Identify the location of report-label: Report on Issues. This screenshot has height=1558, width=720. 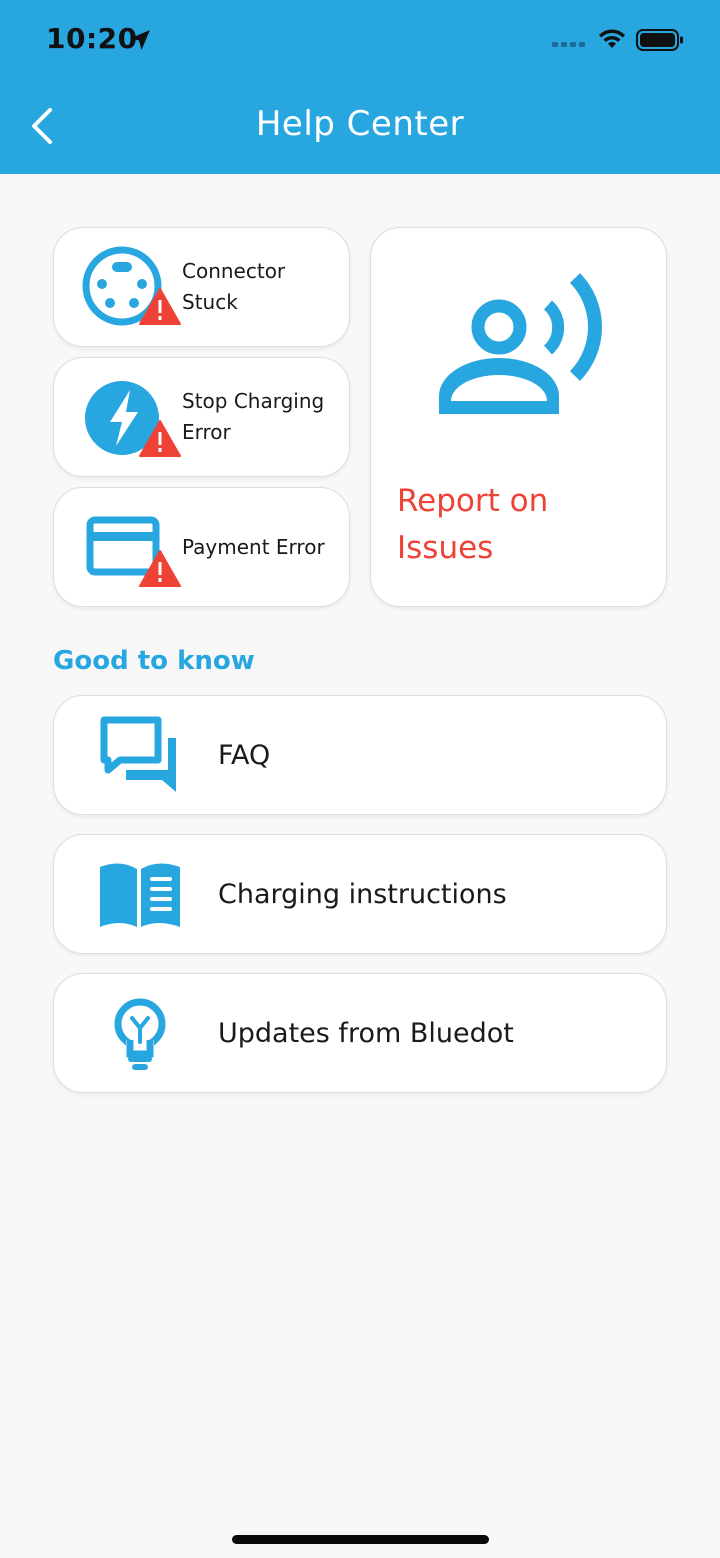
(473, 524).